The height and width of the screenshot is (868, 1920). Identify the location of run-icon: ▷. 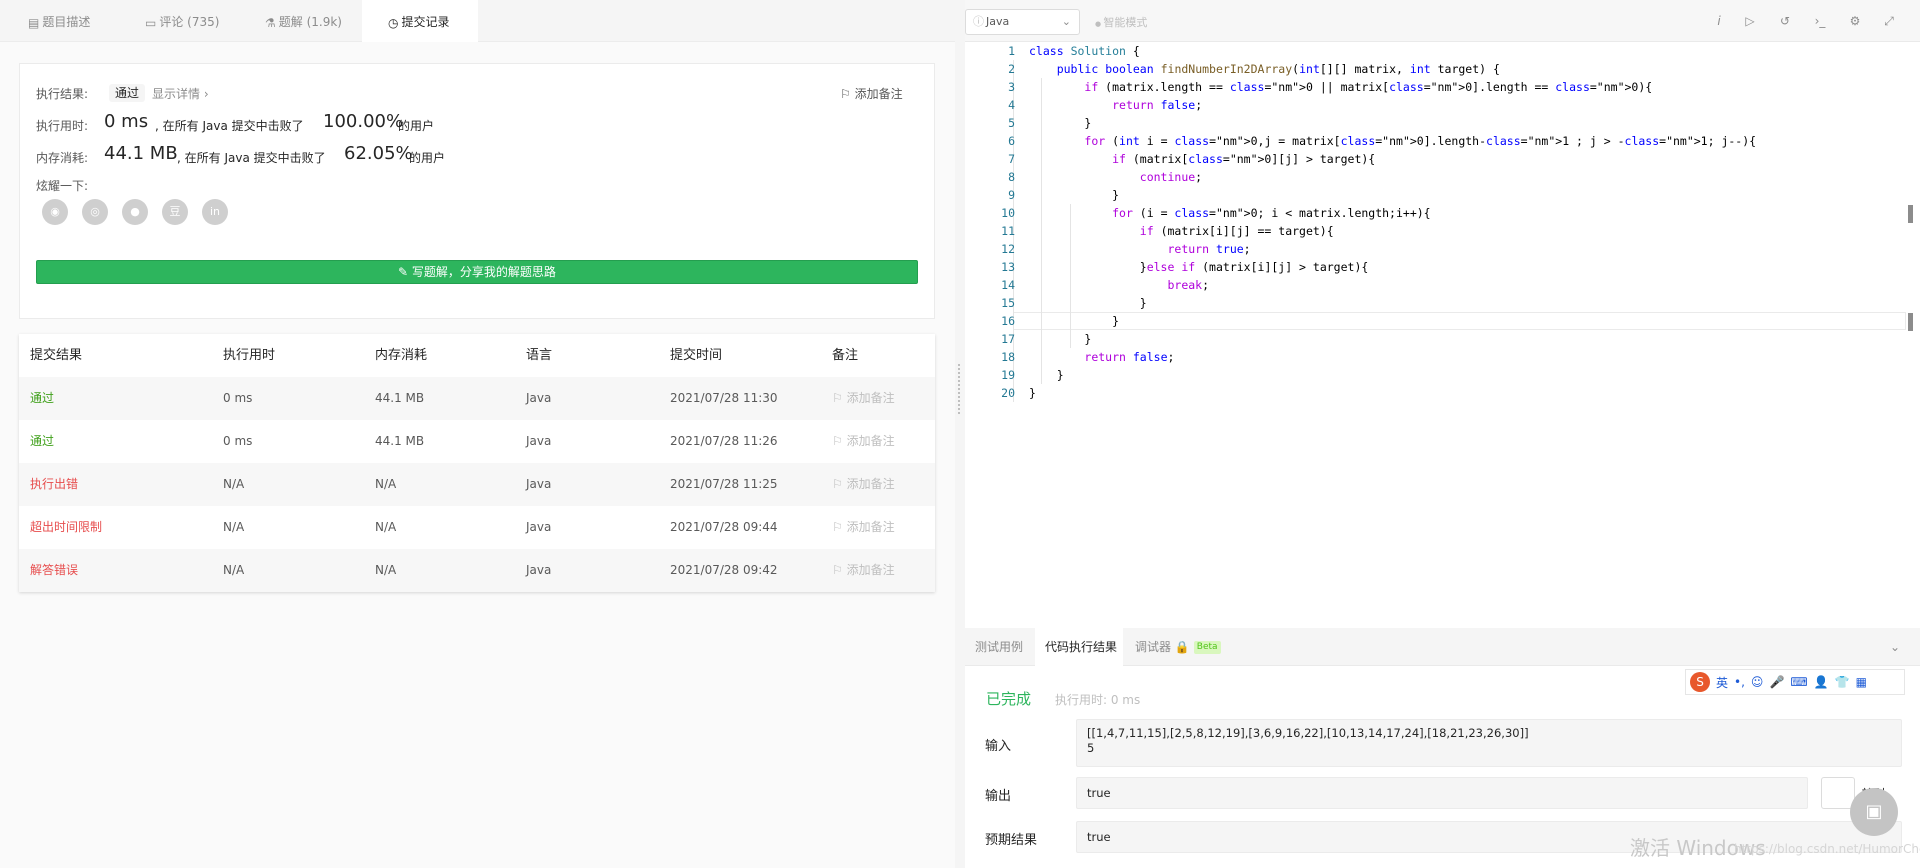
(1750, 21).